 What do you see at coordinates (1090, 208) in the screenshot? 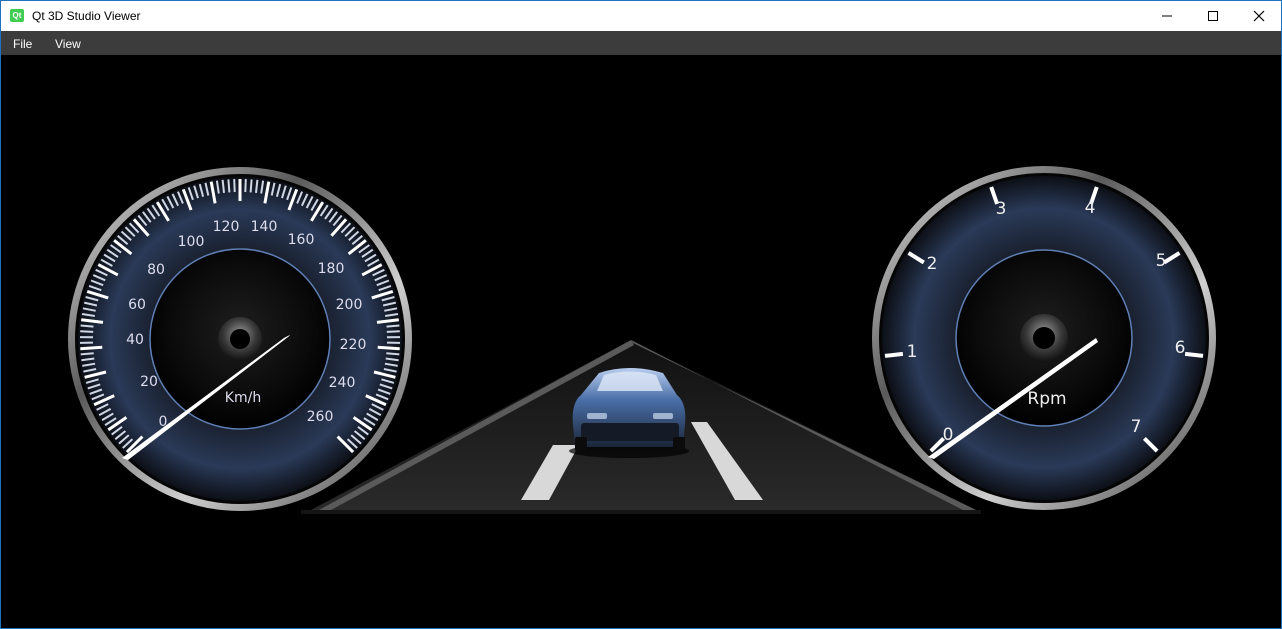
I see `rpm-label-4: 4` at bounding box center [1090, 208].